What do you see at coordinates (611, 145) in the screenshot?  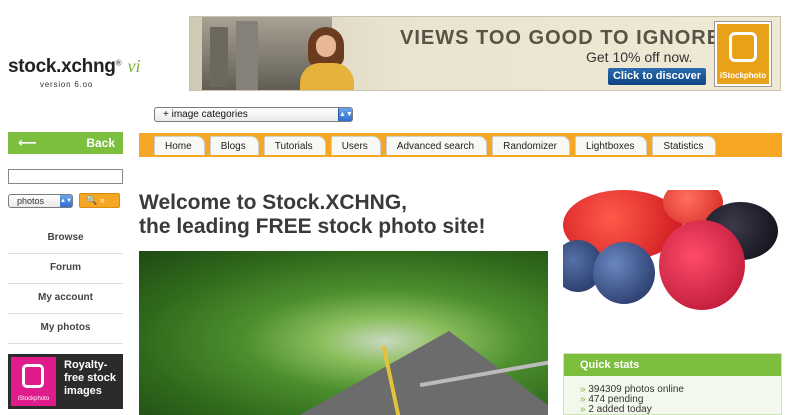 I see `tab-lightboxes: Lightboxes` at bounding box center [611, 145].